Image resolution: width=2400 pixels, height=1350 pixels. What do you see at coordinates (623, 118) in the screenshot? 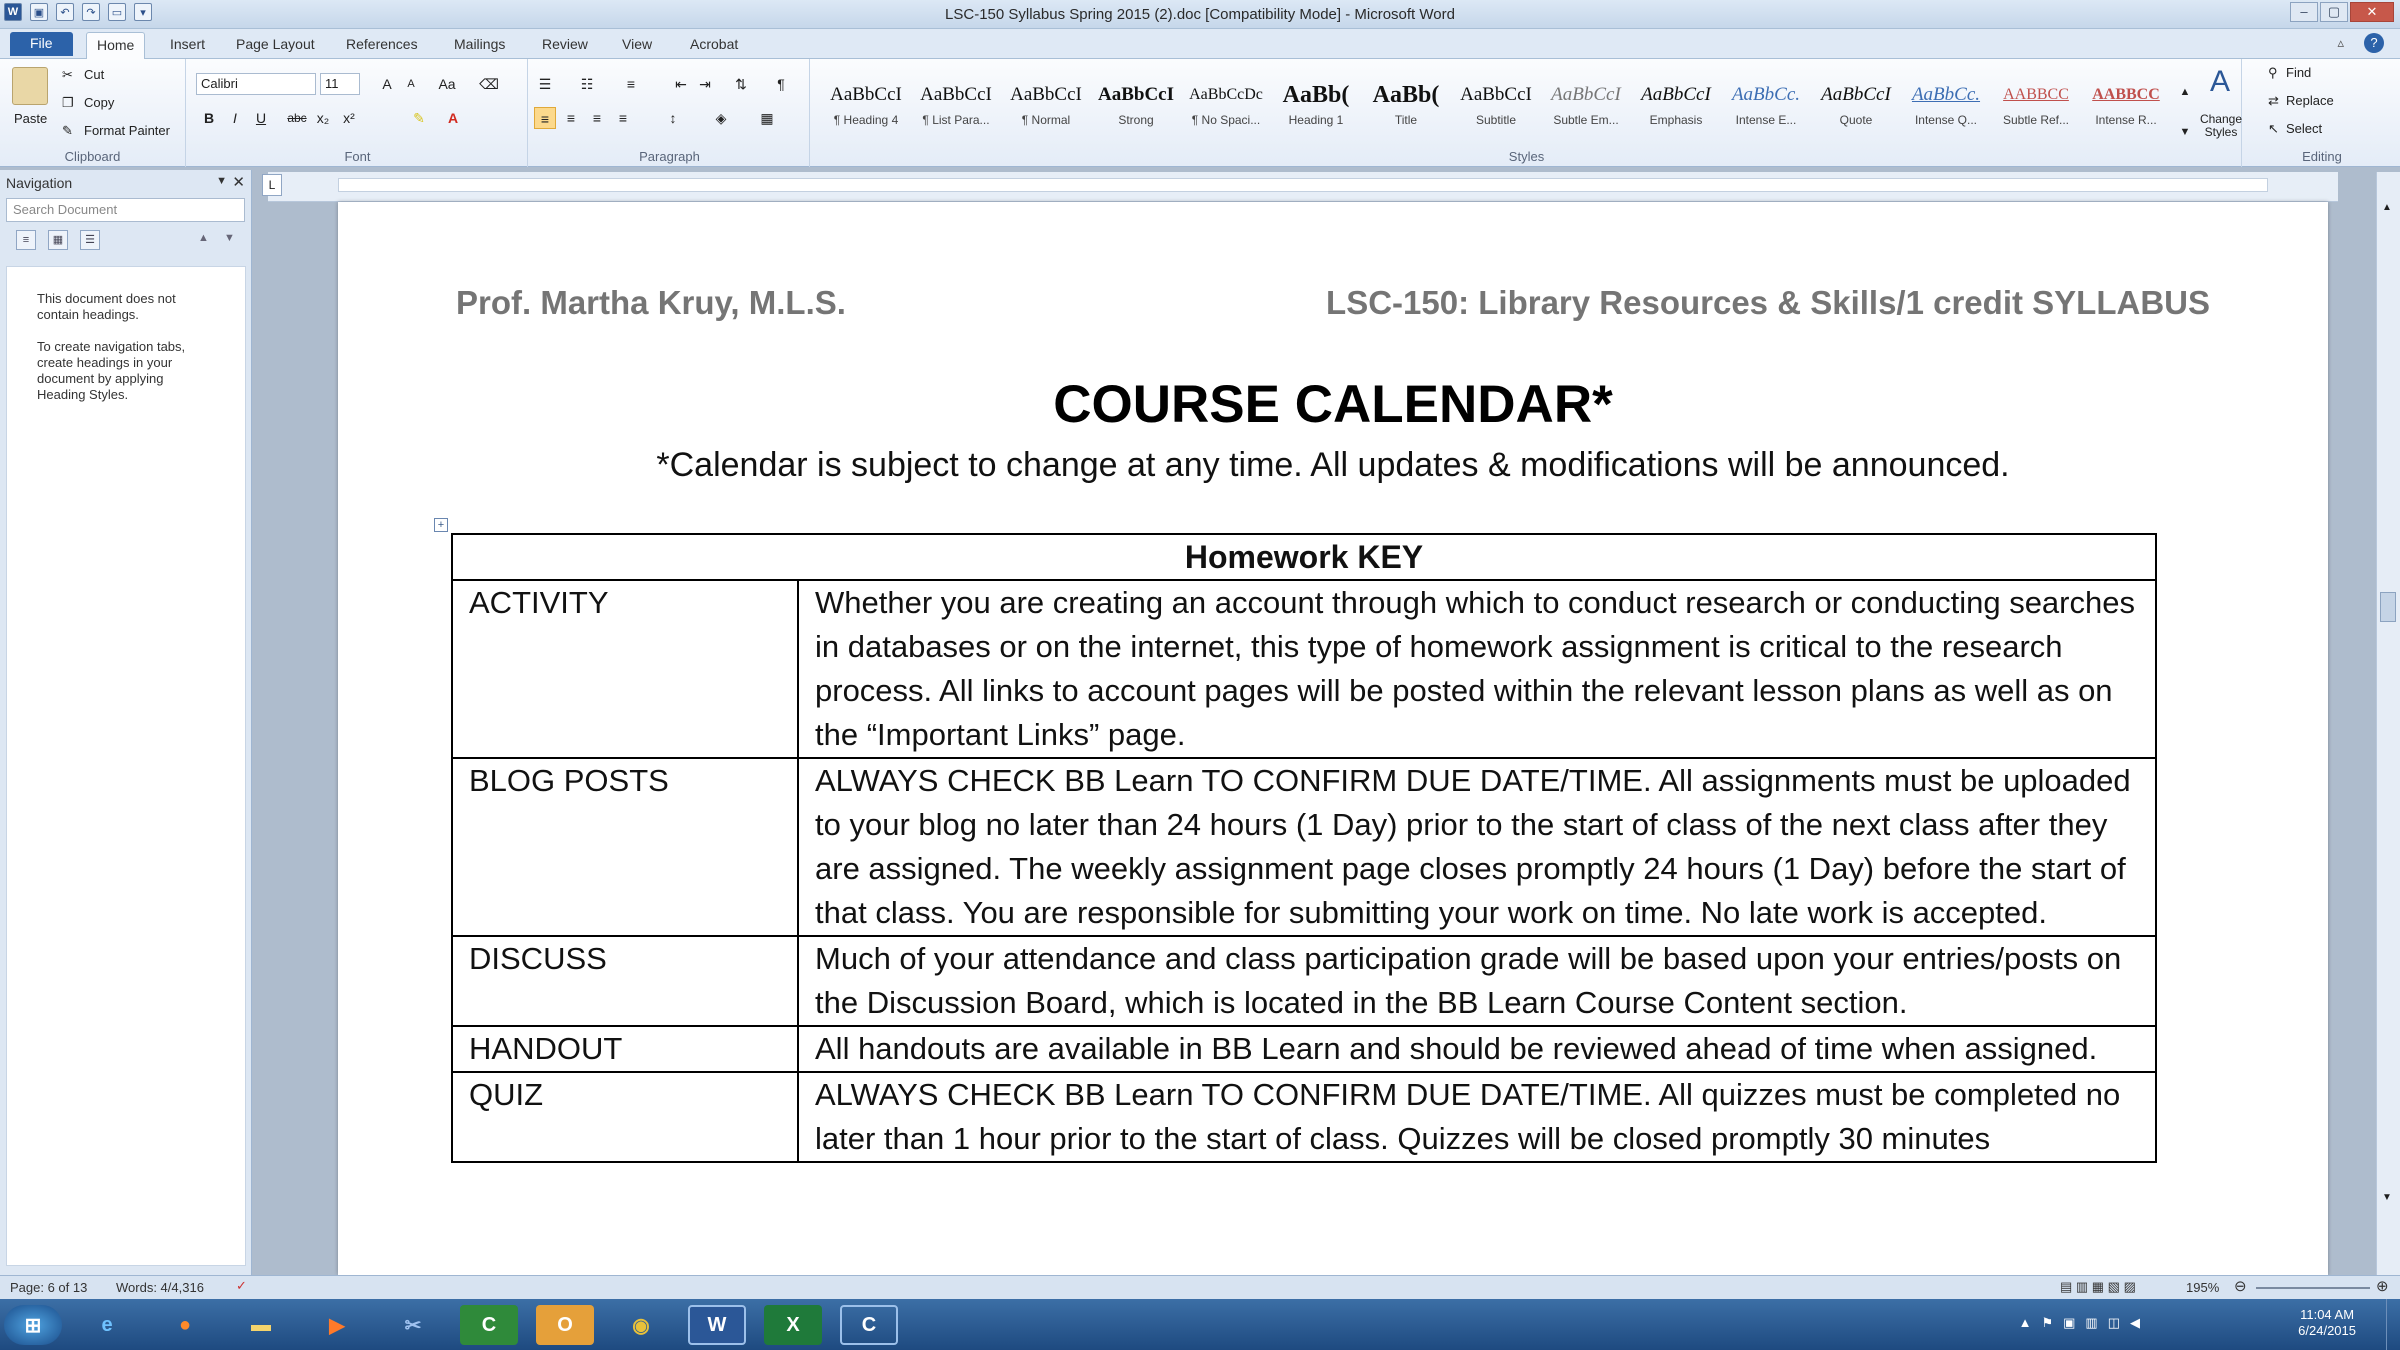
I see `justify-icon: ≡` at bounding box center [623, 118].